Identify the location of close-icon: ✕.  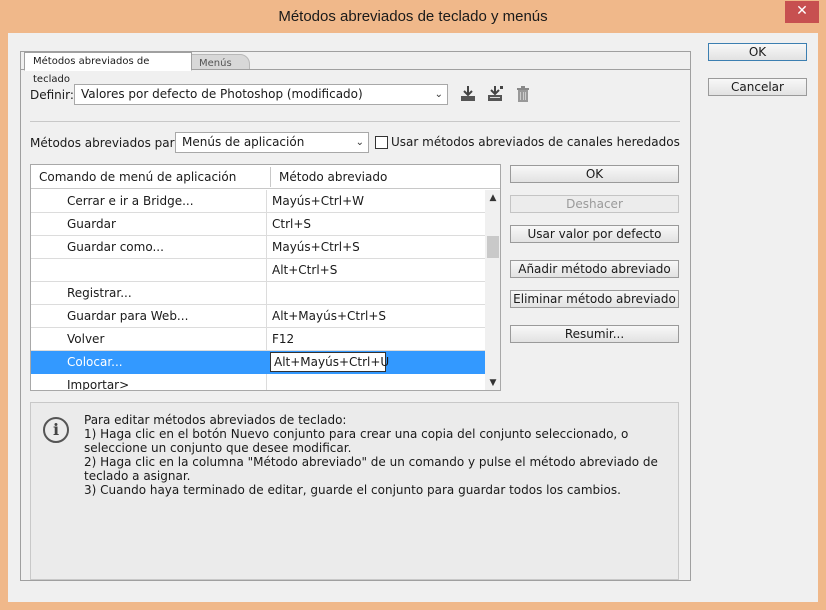
(802, 11).